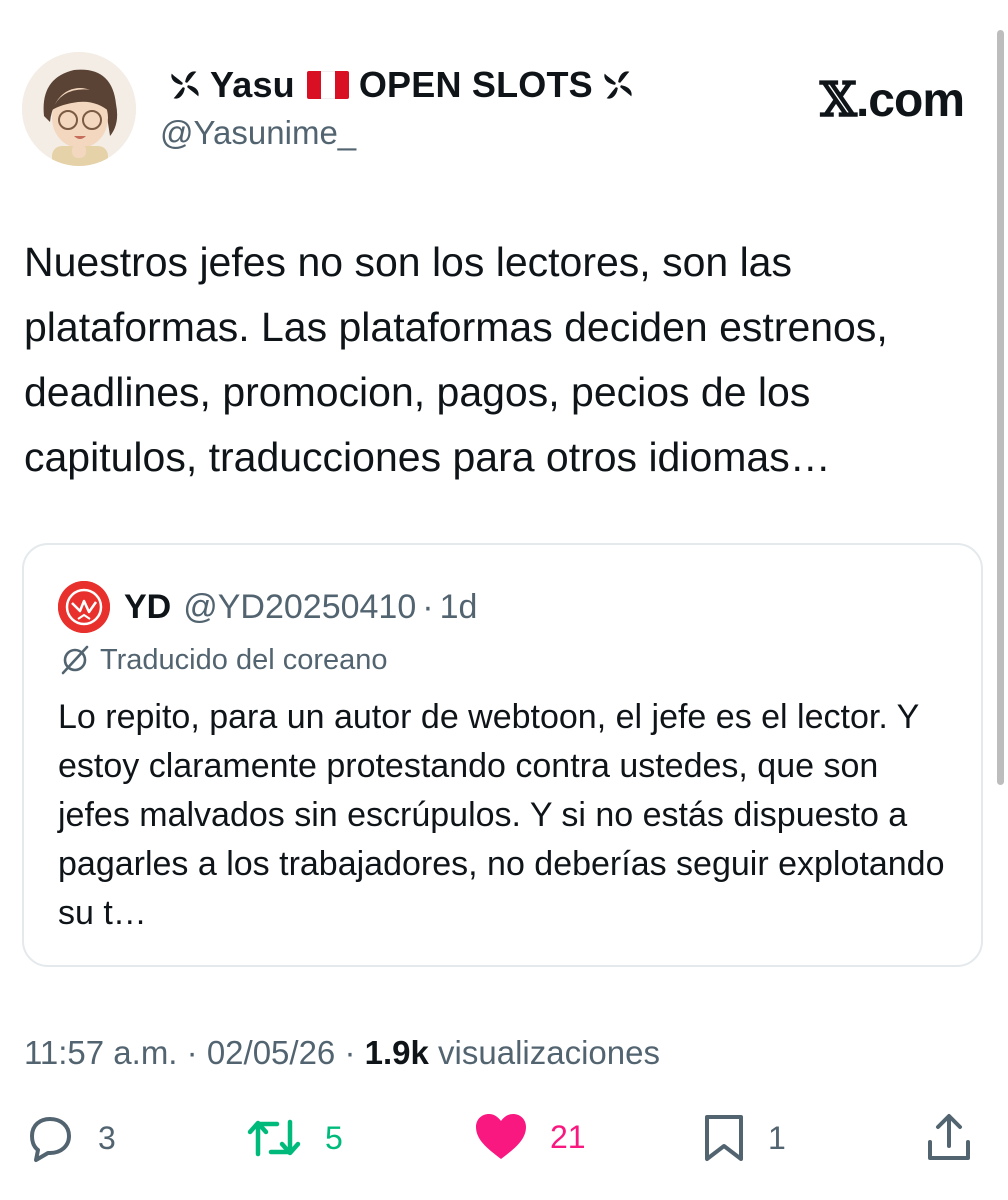  I want to click on author-avatar, so click(79, 109).